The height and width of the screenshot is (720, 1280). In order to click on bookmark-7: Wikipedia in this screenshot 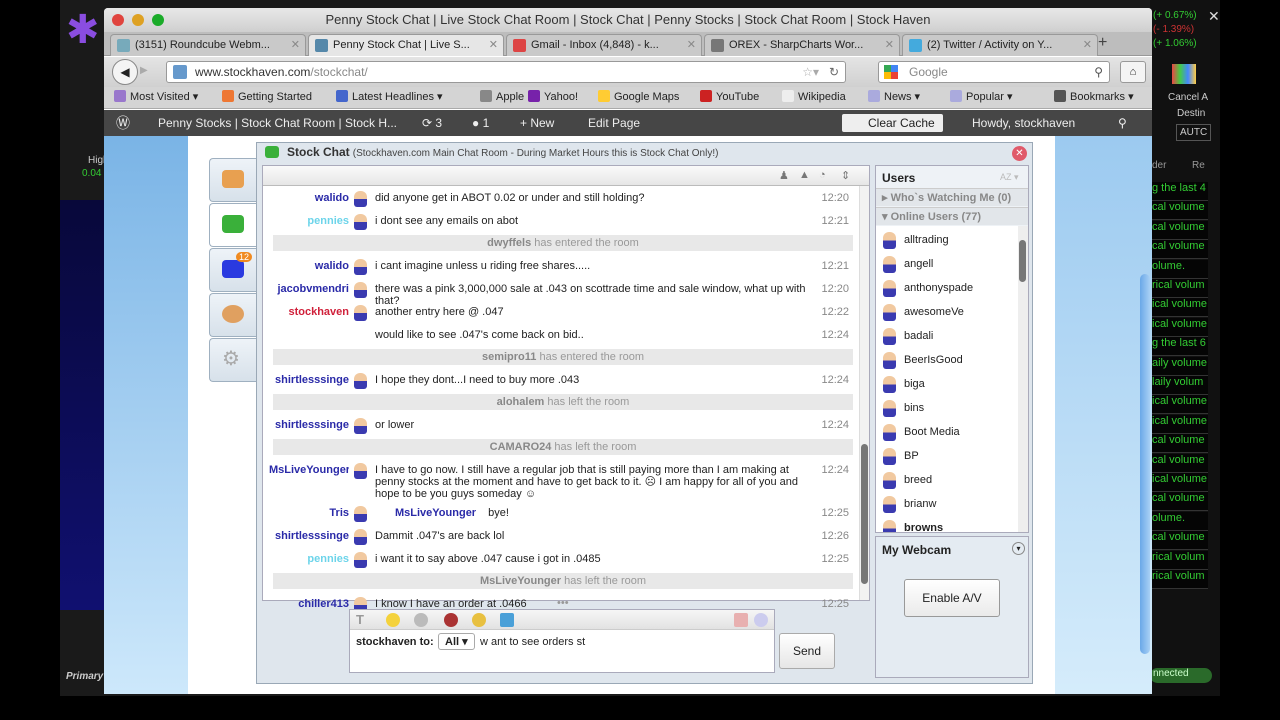, I will do `click(814, 97)`.